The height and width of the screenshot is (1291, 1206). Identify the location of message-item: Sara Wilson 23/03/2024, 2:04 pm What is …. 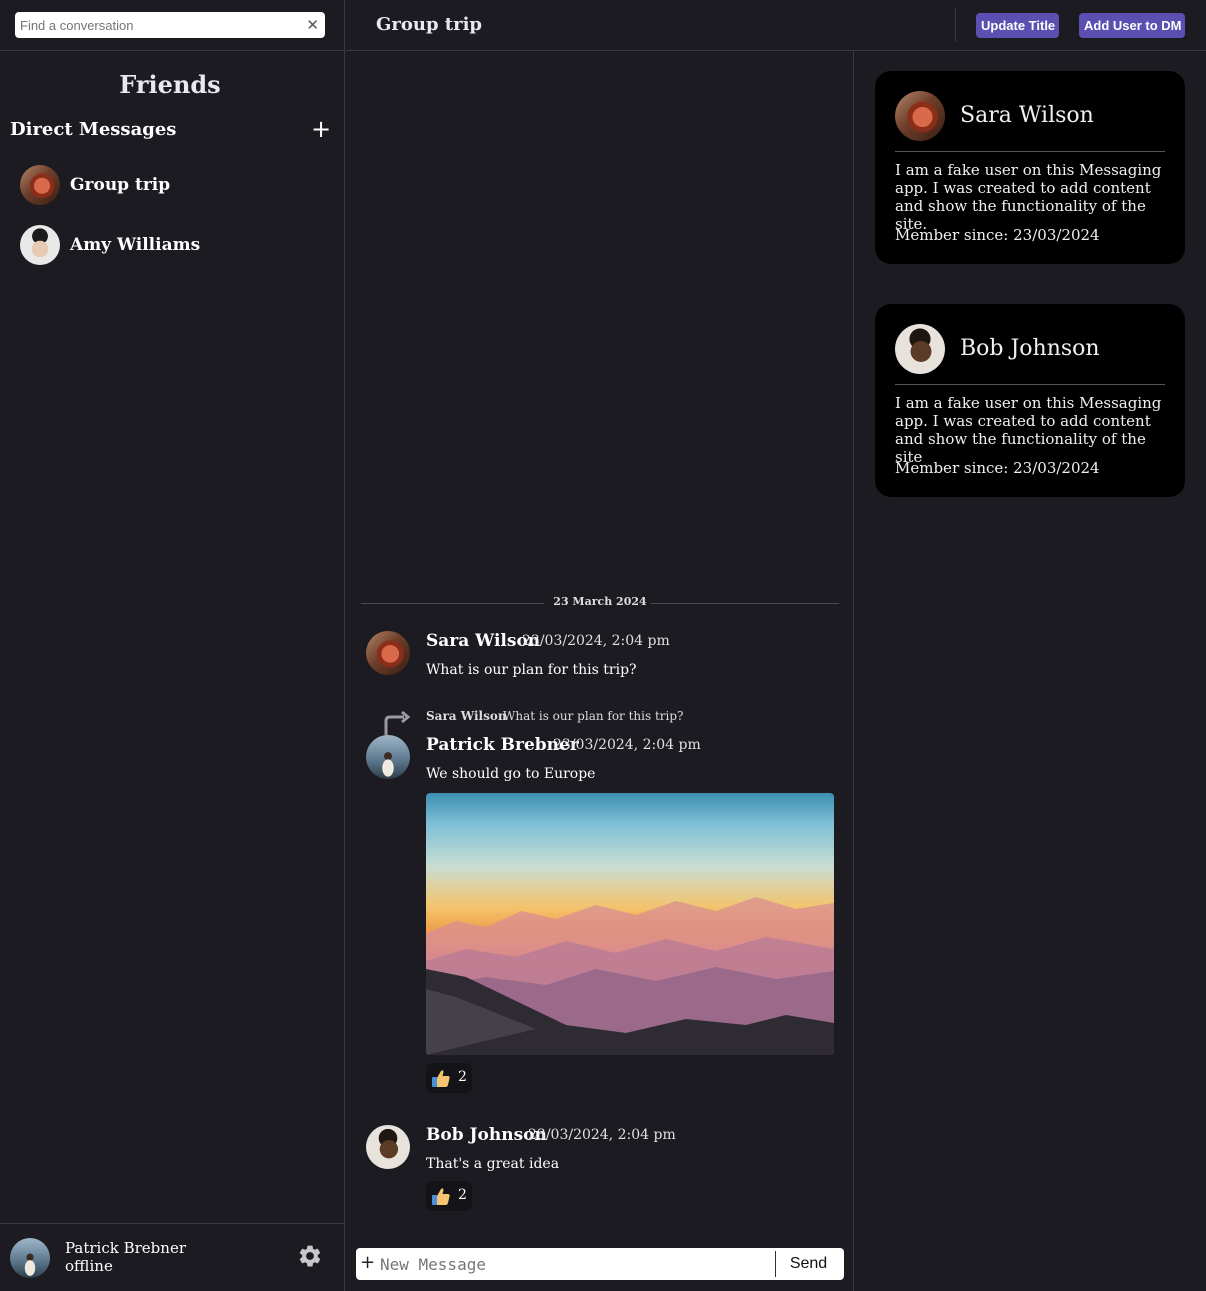
(601, 661).